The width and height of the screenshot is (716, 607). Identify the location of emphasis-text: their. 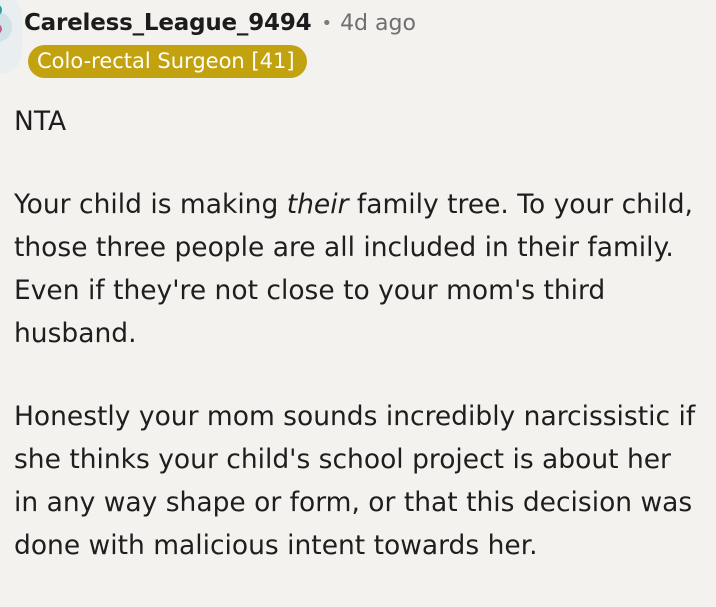
(317, 204).